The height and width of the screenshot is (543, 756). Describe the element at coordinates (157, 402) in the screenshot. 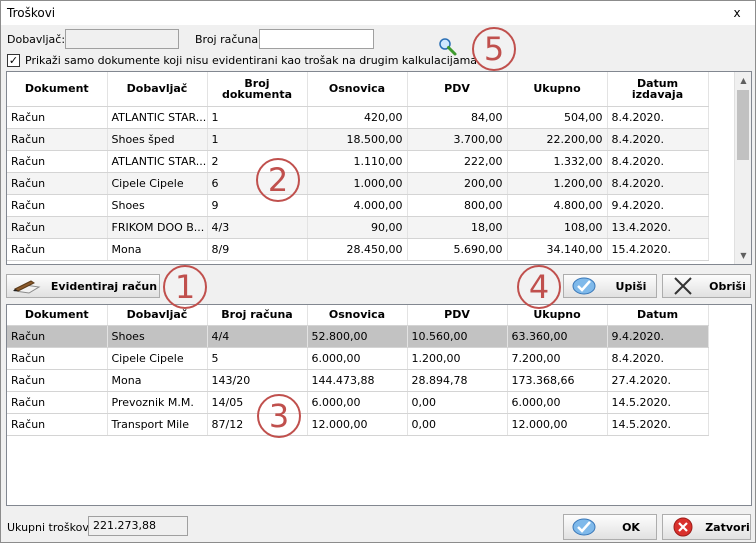

I see `cell: Prevoznik M.M.` at that location.